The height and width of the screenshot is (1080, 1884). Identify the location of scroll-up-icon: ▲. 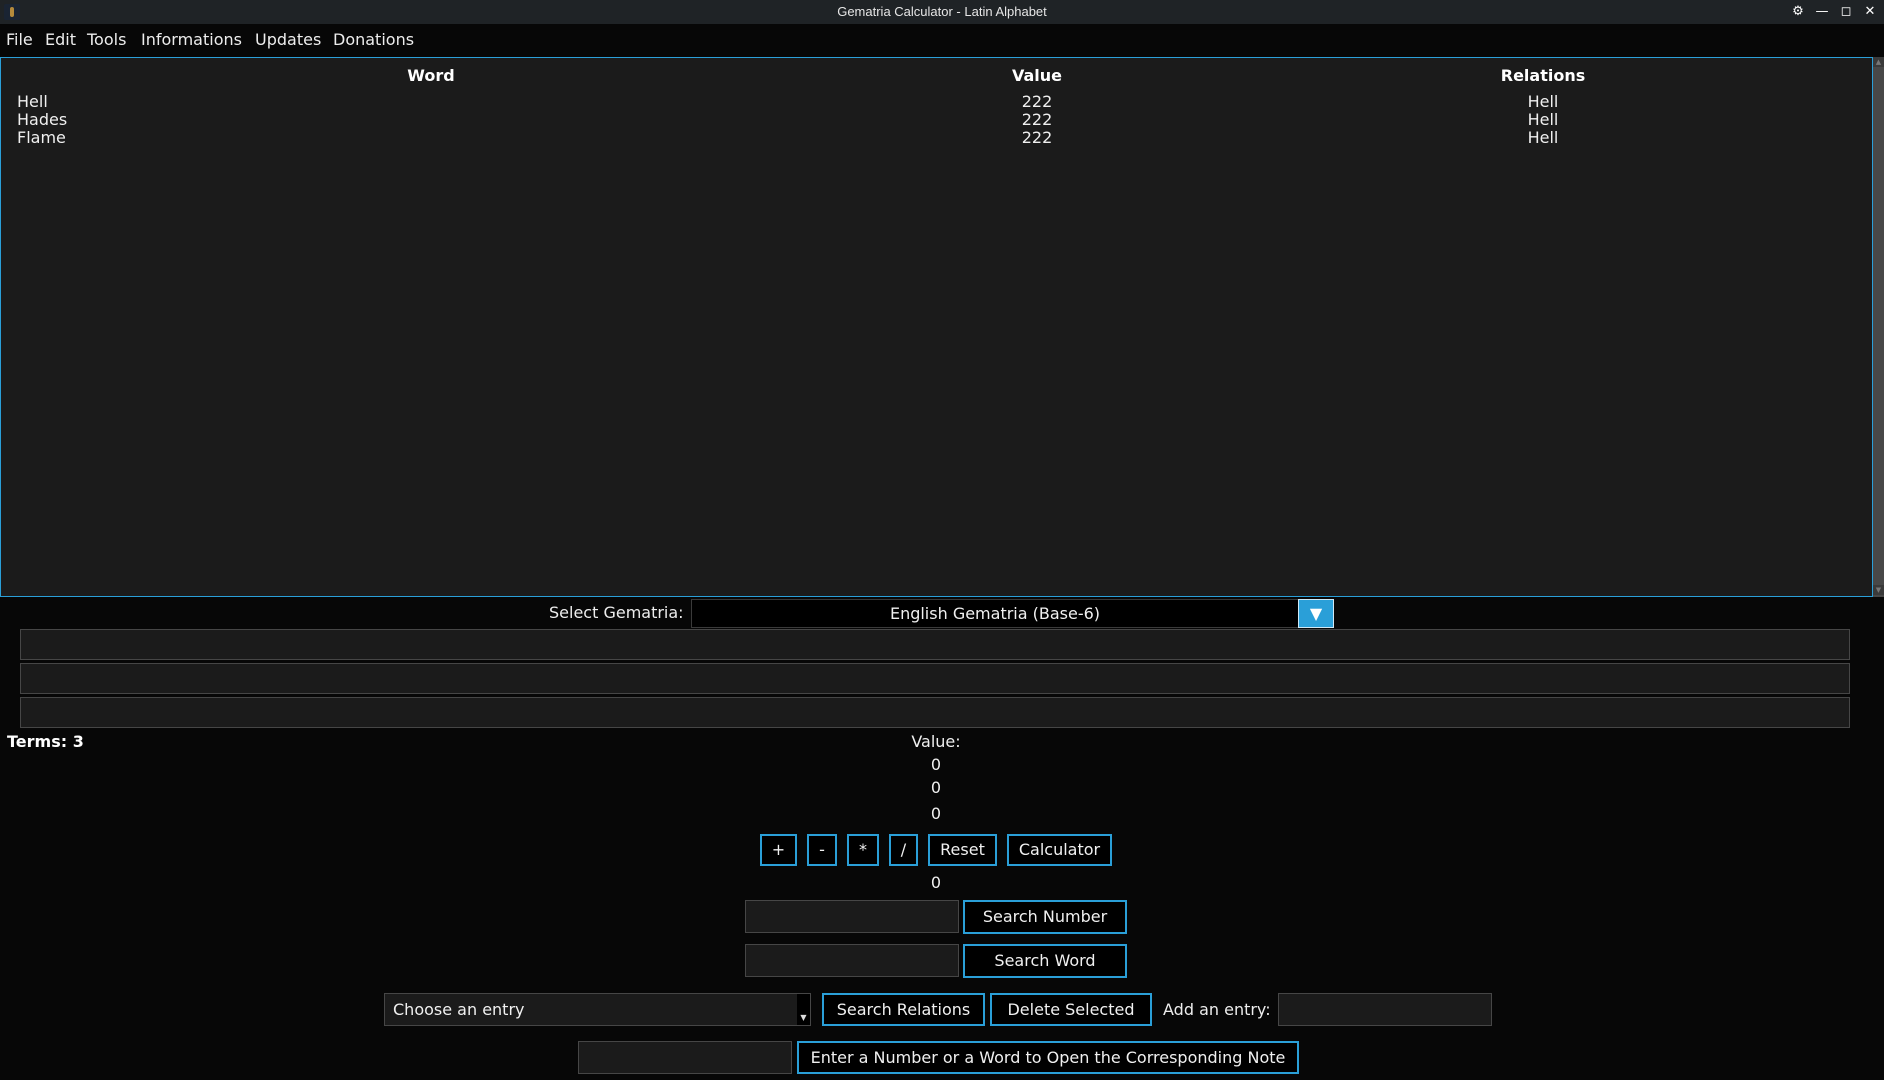
(1878, 62).